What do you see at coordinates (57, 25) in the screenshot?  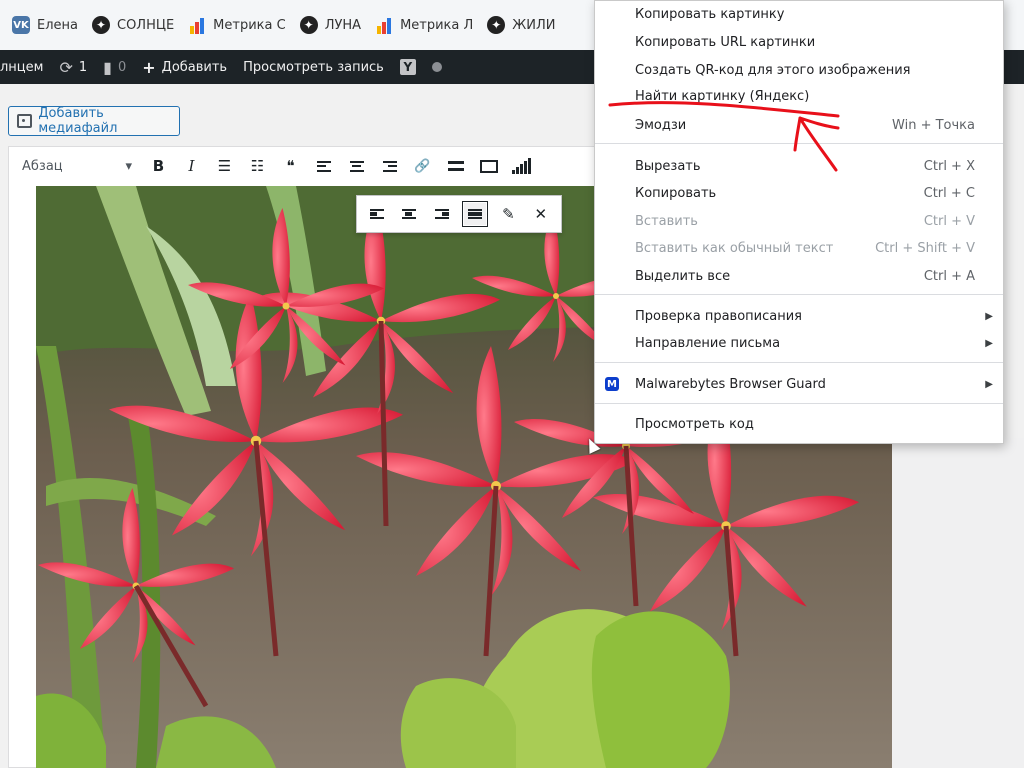 I see `bookmark-label: Елена` at bounding box center [57, 25].